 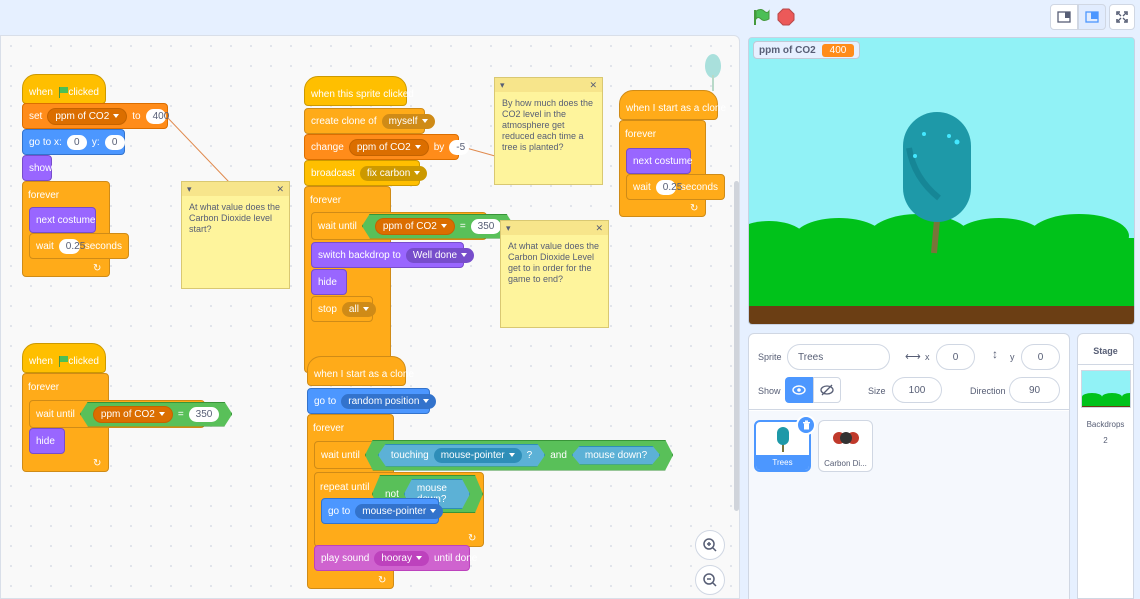 What do you see at coordinates (995, 354) in the screenshot?
I see `y-arrows-icon: ↕` at bounding box center [995, 354].